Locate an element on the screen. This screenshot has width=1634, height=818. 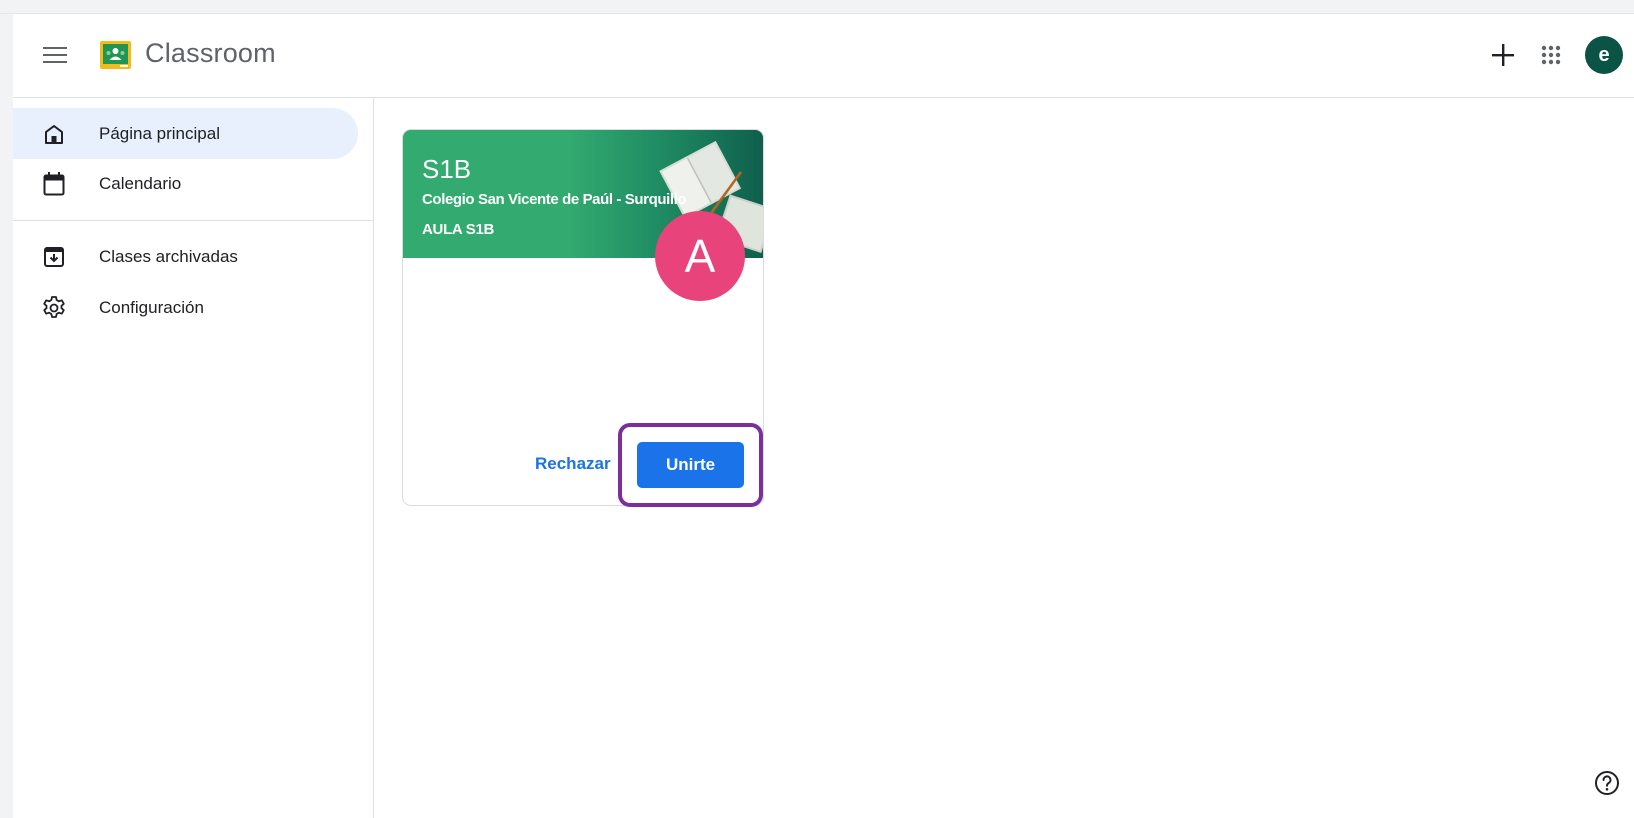
sidebar-item-settings: Configuración is located at coordinates (185, 307).